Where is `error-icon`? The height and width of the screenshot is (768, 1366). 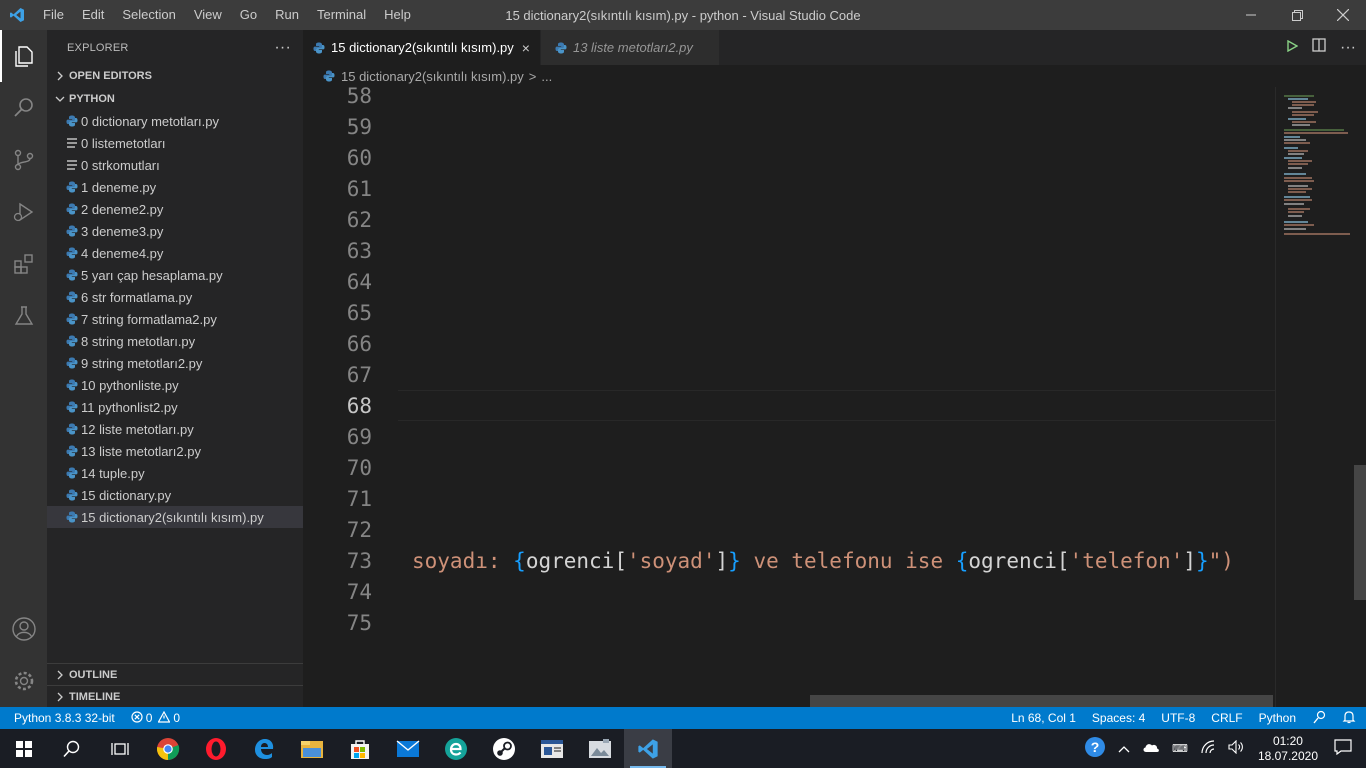 error-icon is located at coordinates (137, 718).